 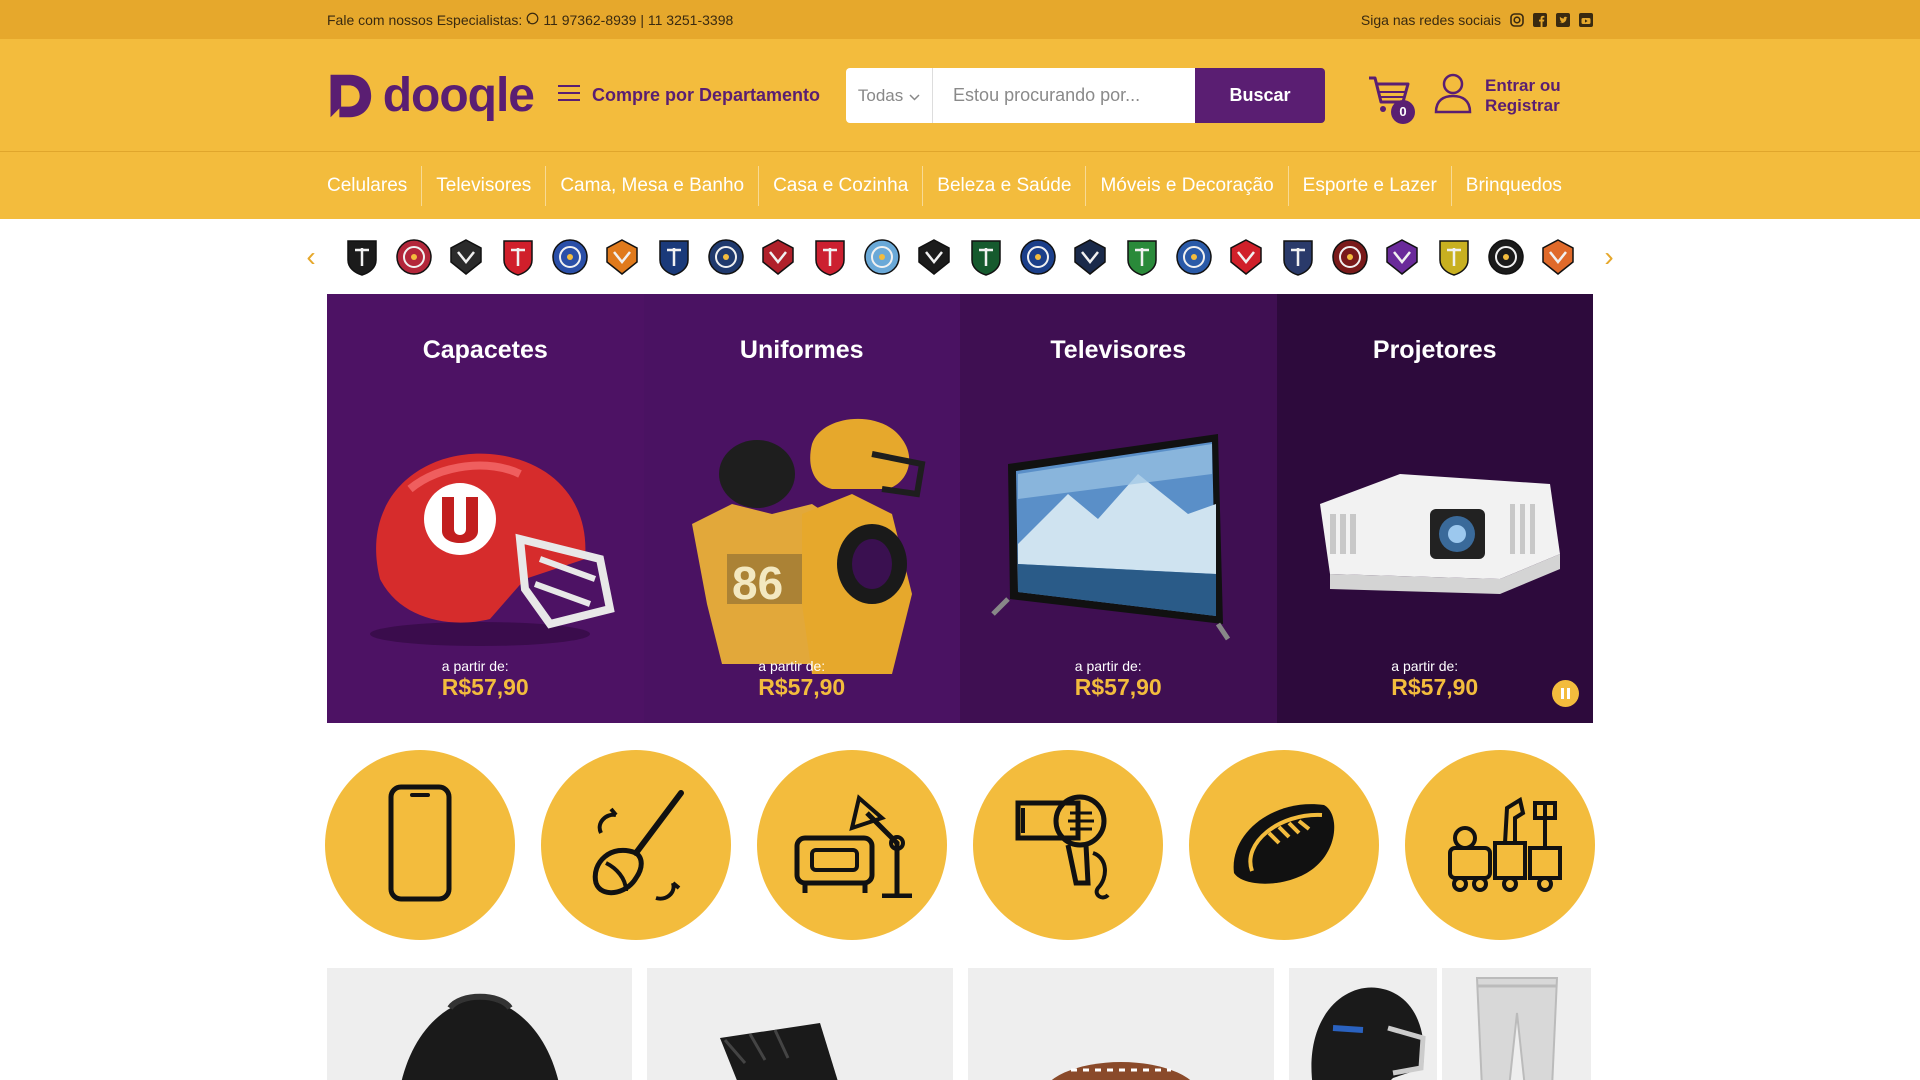 I want to click on product-thumb-pants, so click(x=1516, y=1024).